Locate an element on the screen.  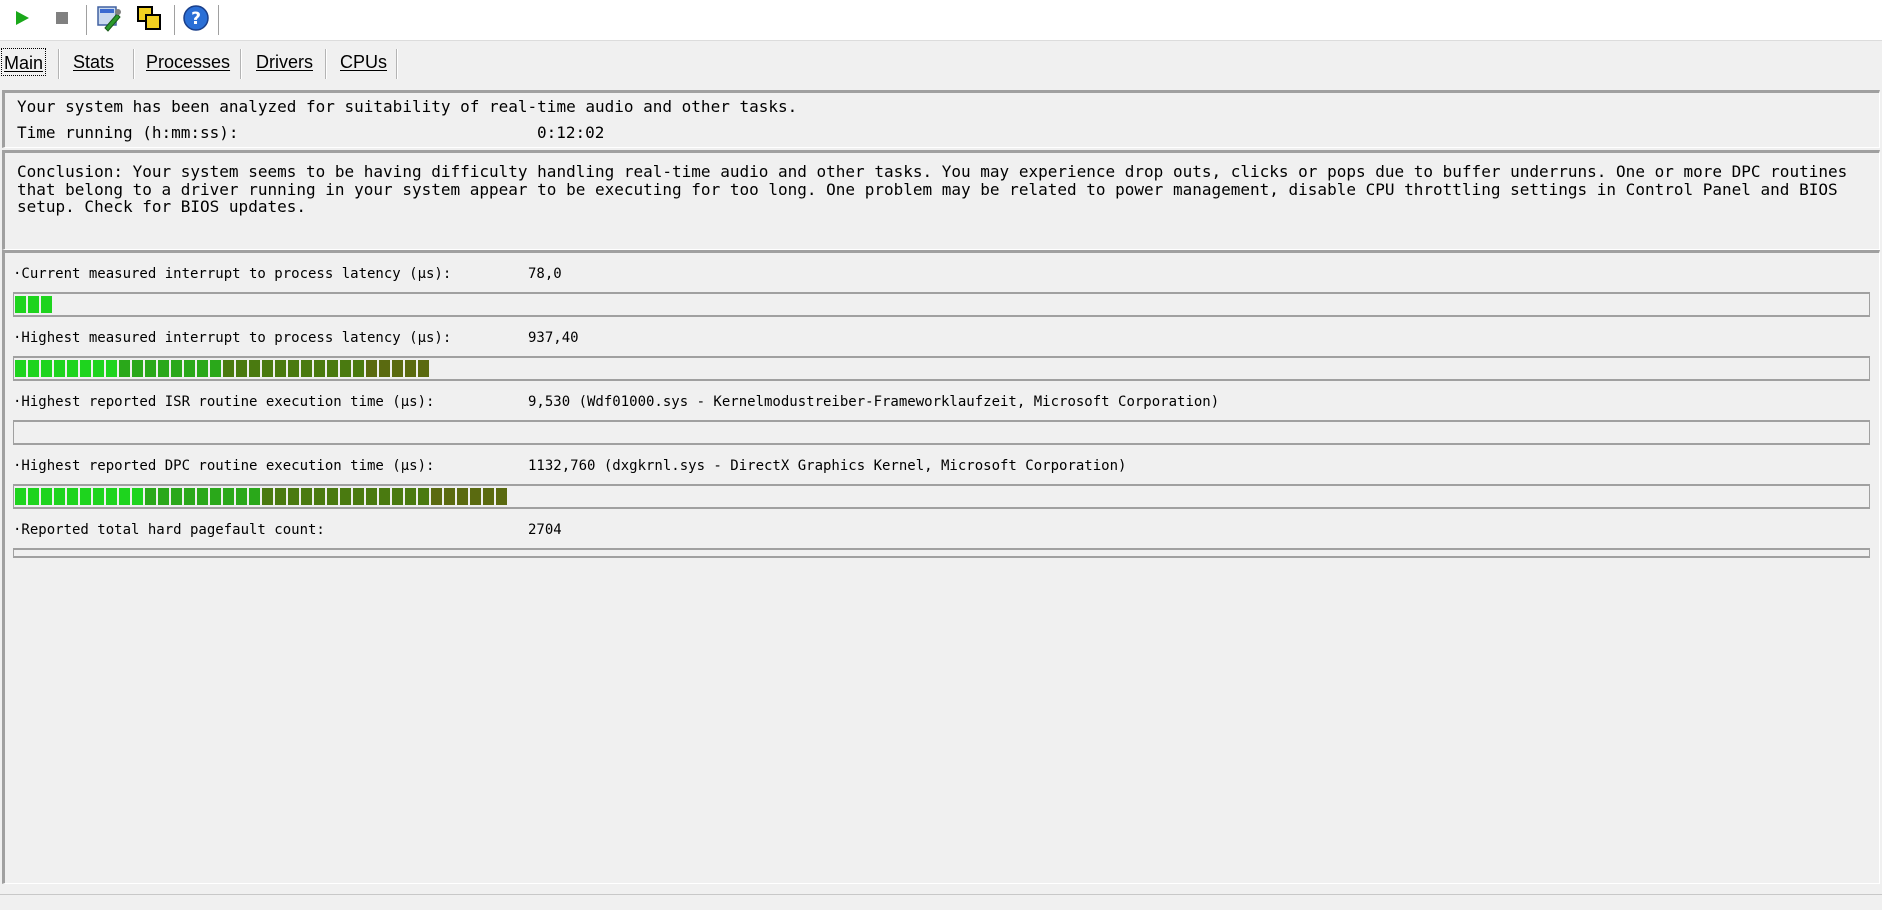
current-latency-bar-fill is located at coordinates (34, 304).